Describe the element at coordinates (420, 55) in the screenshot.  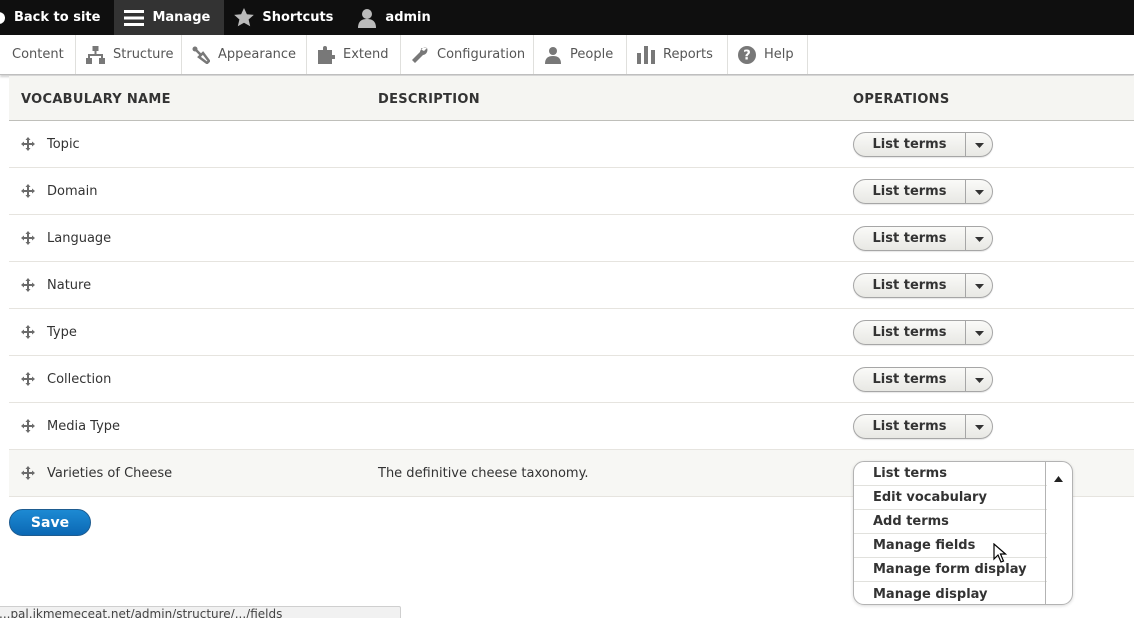
I see `wrench-icon` at that location.